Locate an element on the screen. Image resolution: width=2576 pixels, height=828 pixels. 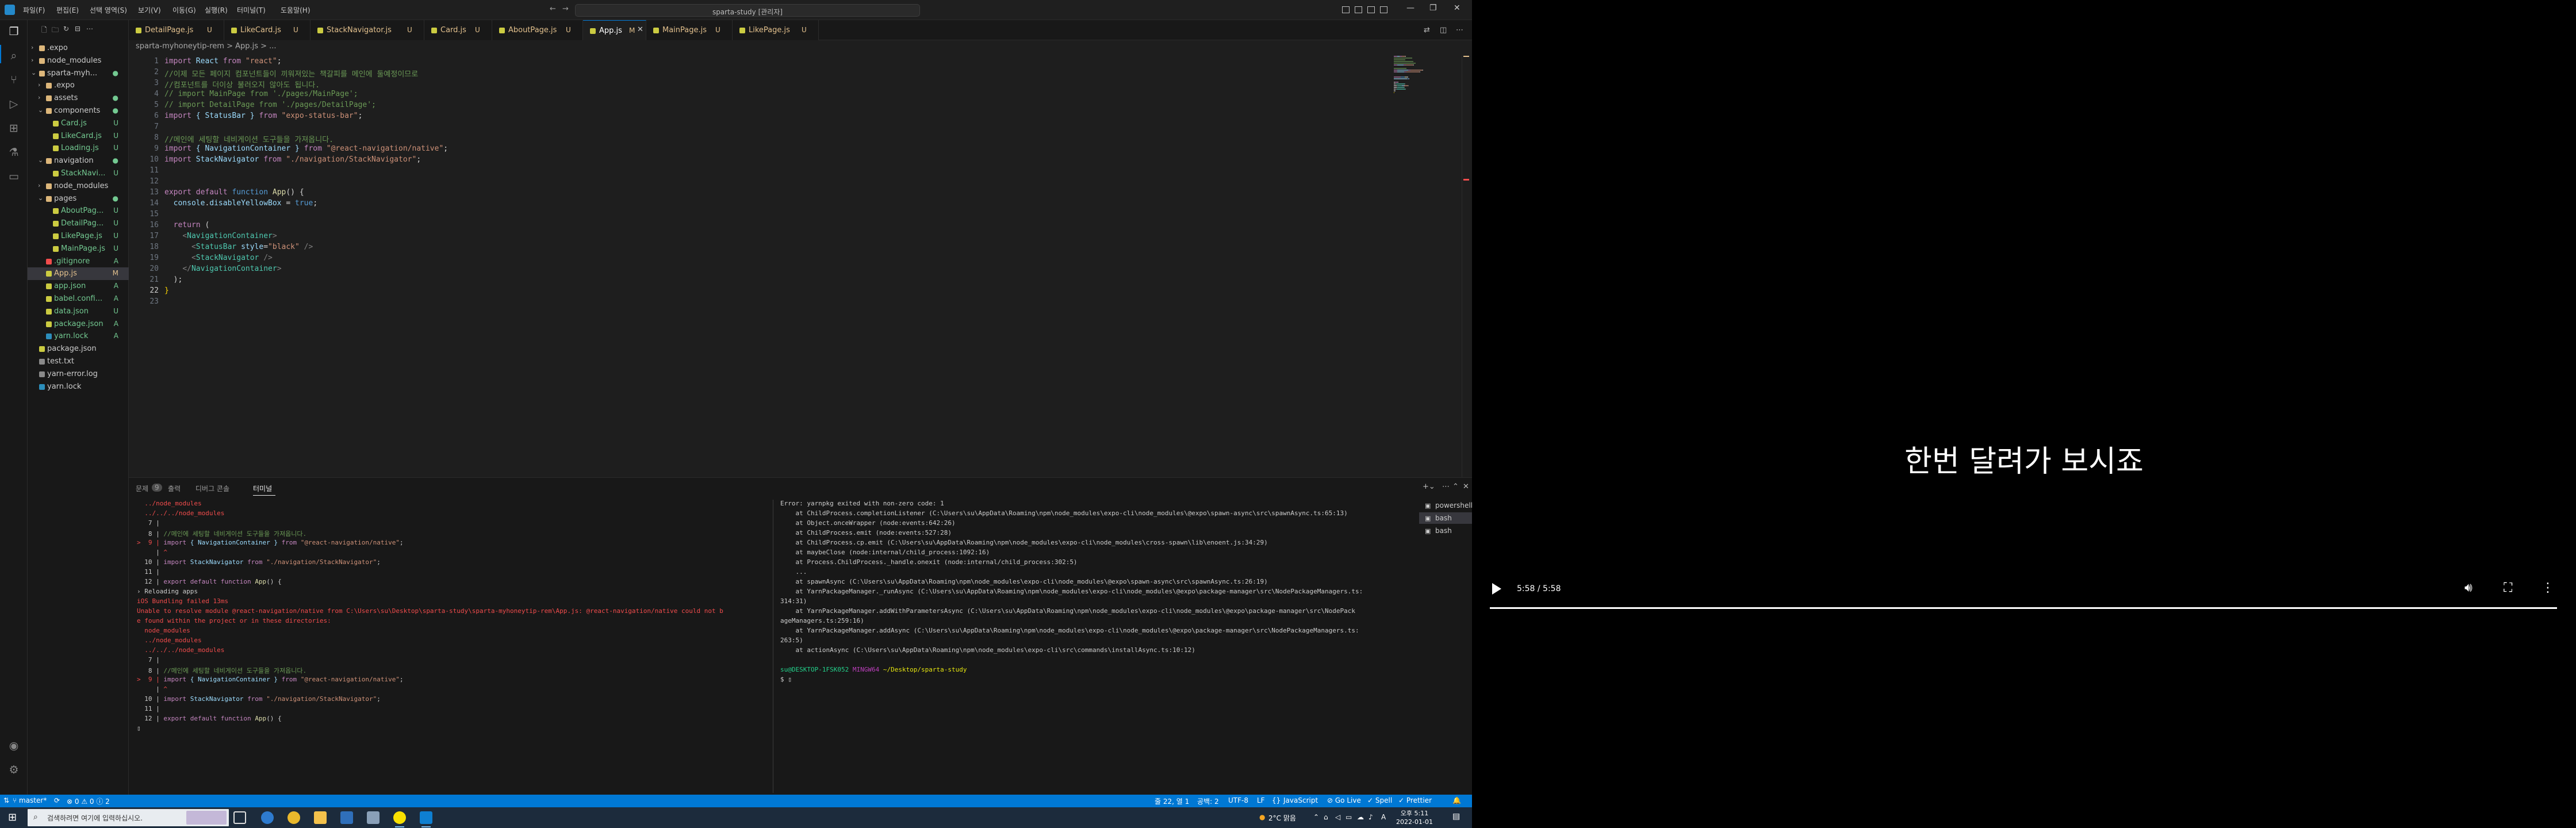
explorer-icon: ❐ is located at coordinates (14, 32).